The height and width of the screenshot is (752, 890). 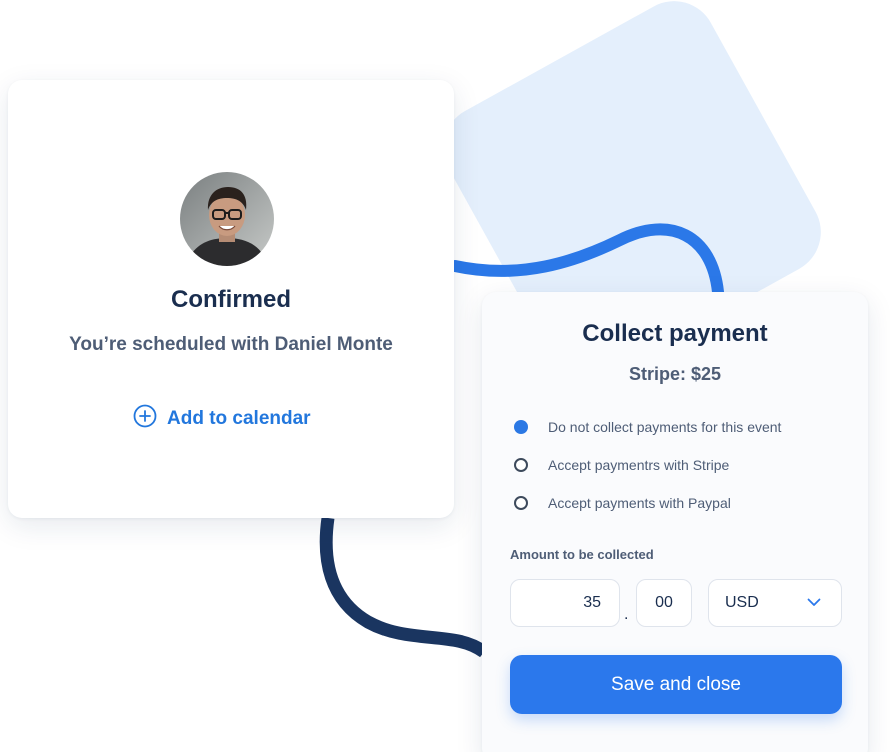 I want to click on confirmation-title: Confirmed, so click(x=231, y=299).